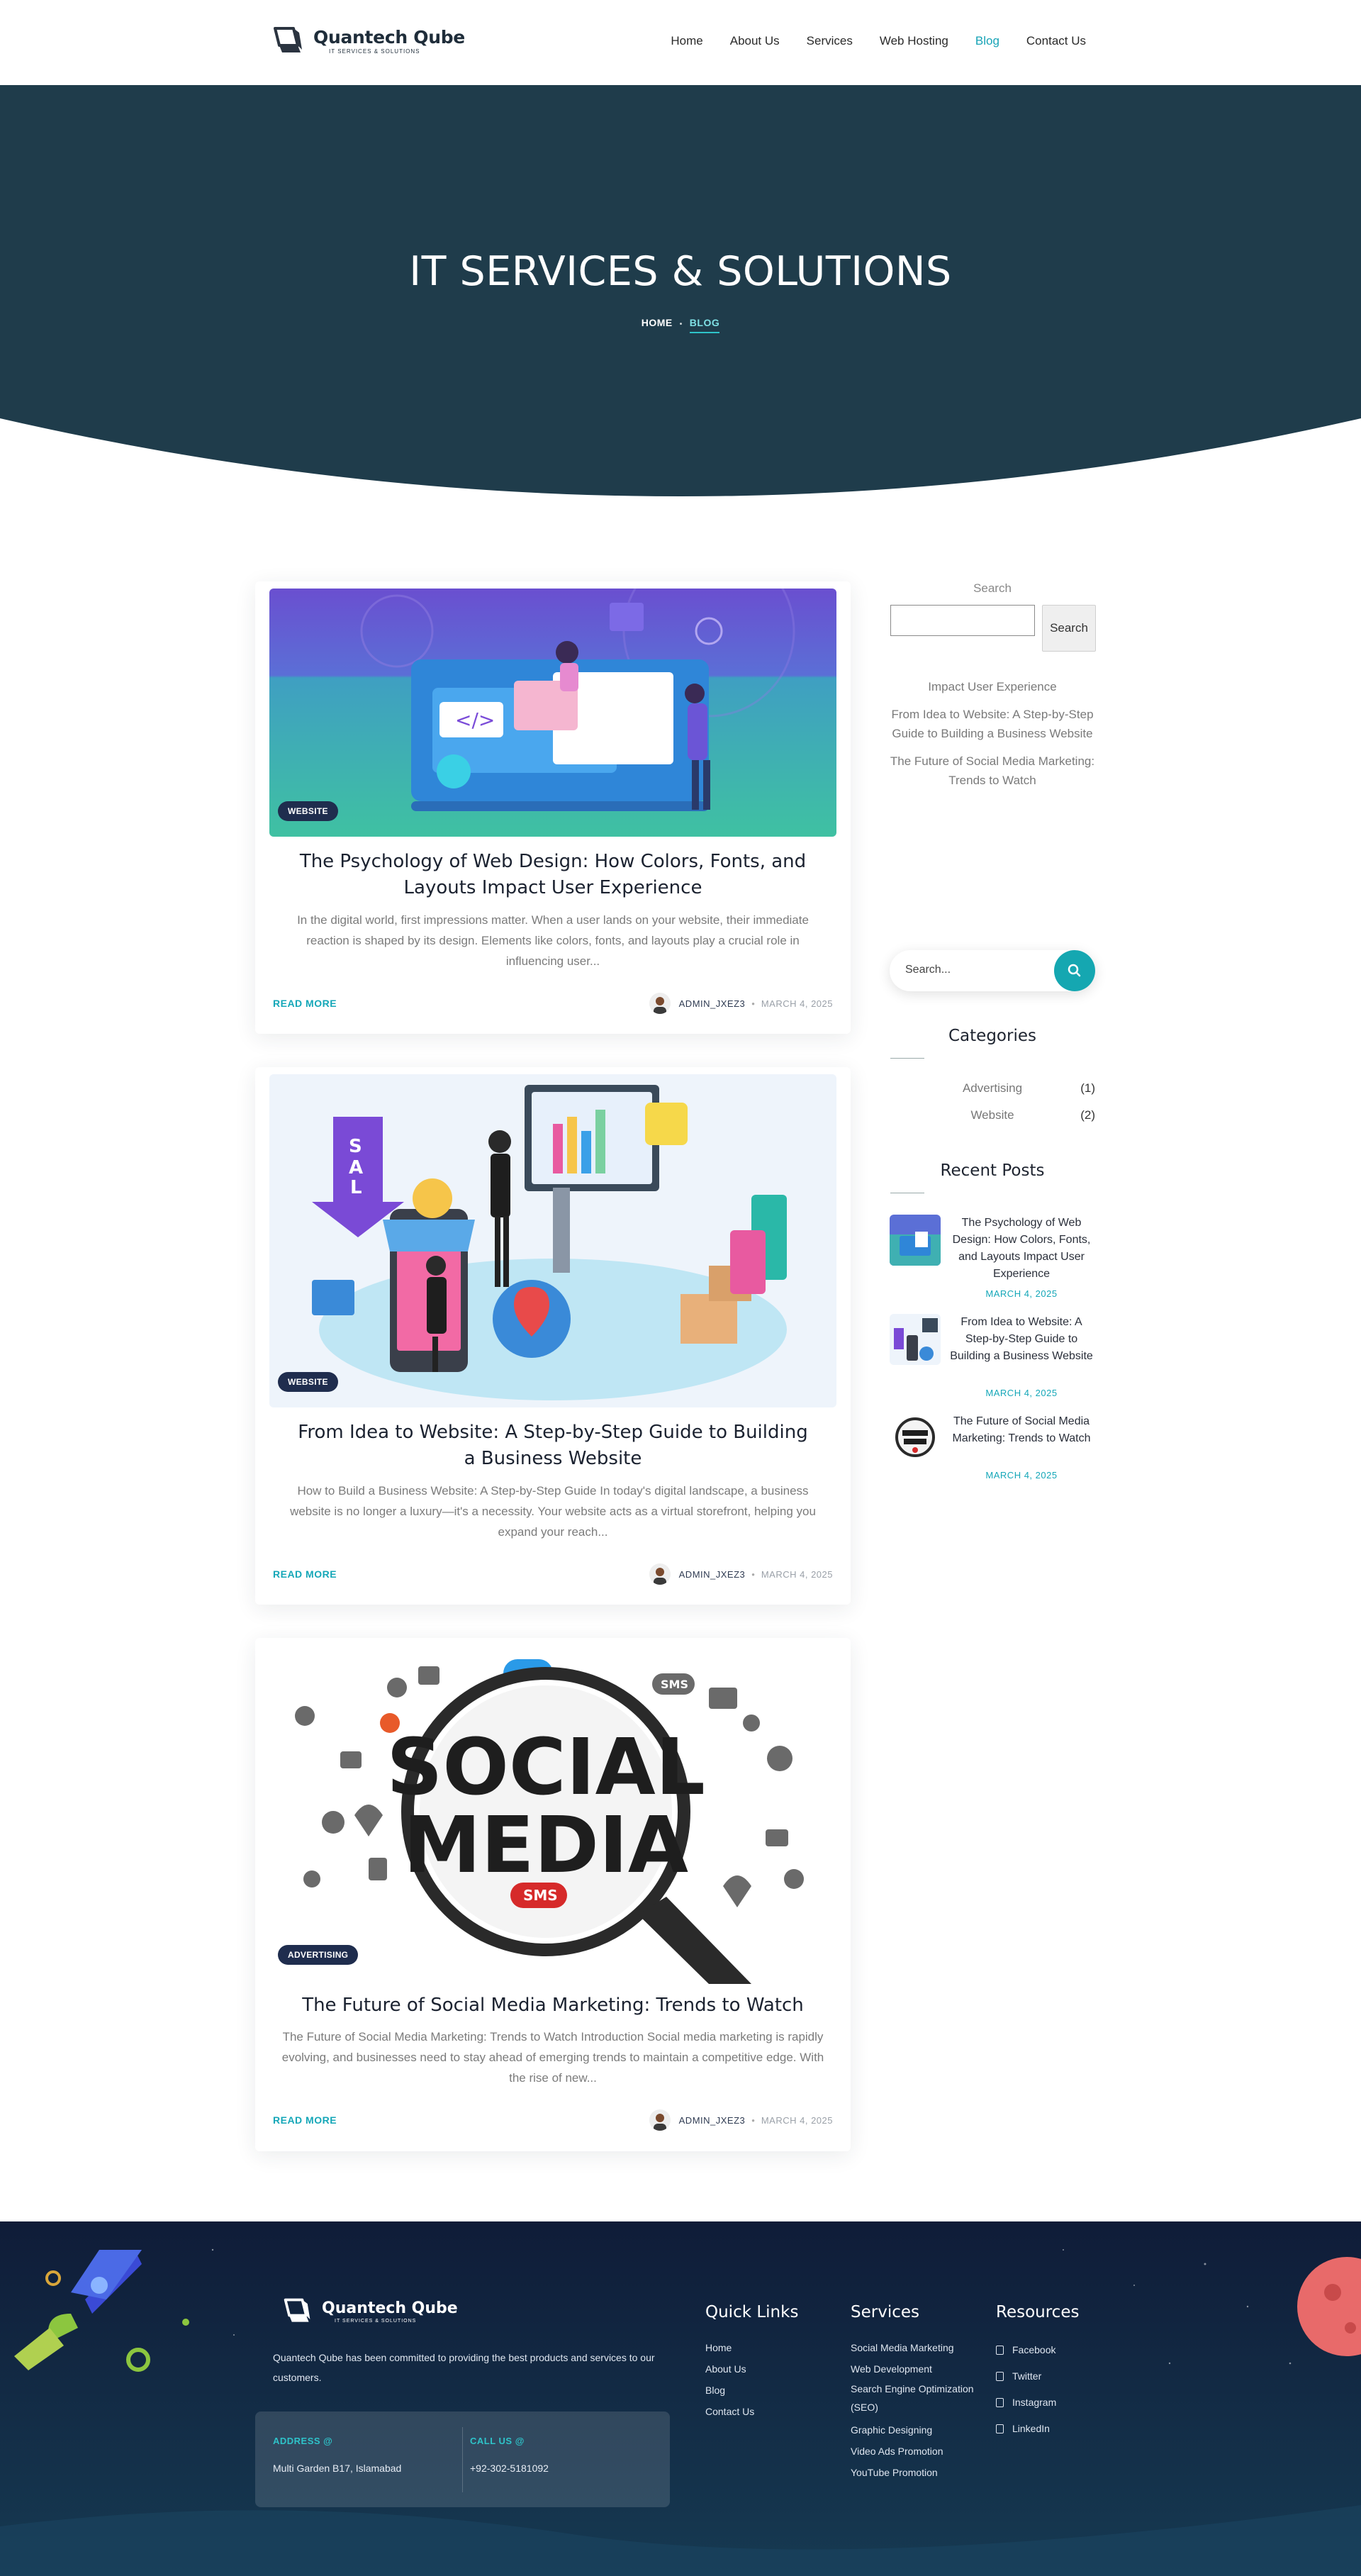 Image resolution: width=1361 pixels, height=2576 pixels. I want to click on cube-logo-icon, so click(297, 2310).